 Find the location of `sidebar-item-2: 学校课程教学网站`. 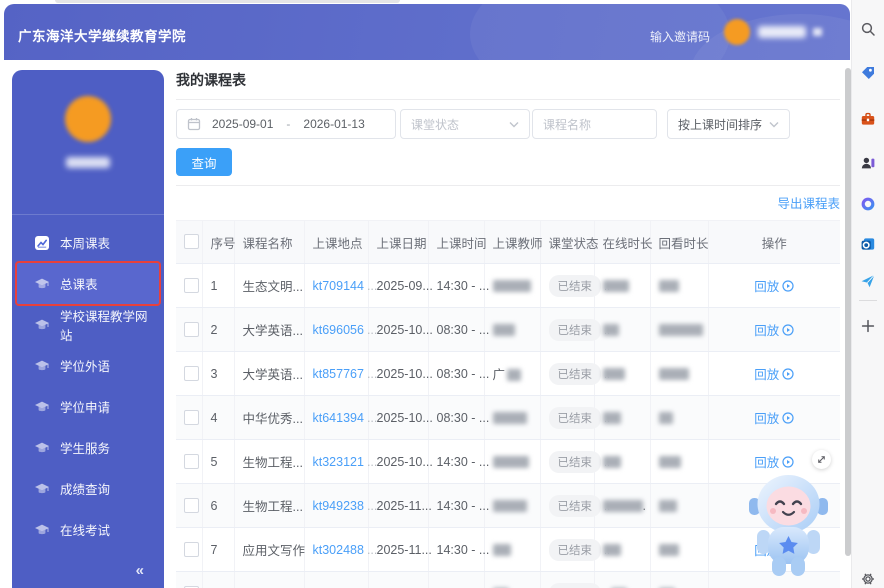

sidebar-item-2: 学校课程教学网站 is located at coordinates (88, 324).